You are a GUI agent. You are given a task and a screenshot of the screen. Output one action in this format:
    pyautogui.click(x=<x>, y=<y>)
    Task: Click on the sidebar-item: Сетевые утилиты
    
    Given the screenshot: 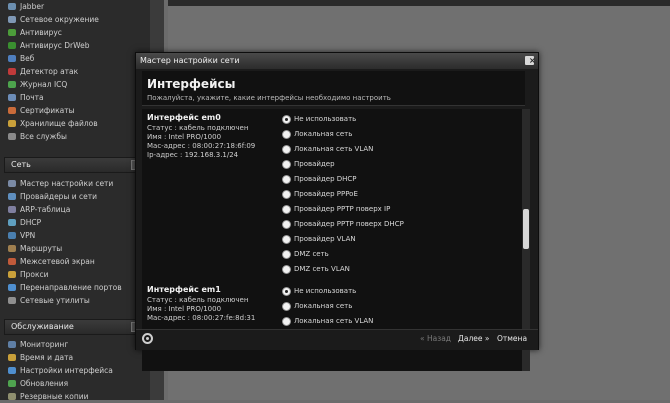 What is the action you would take?
    pyautogui.click(x=45, y=300)
    